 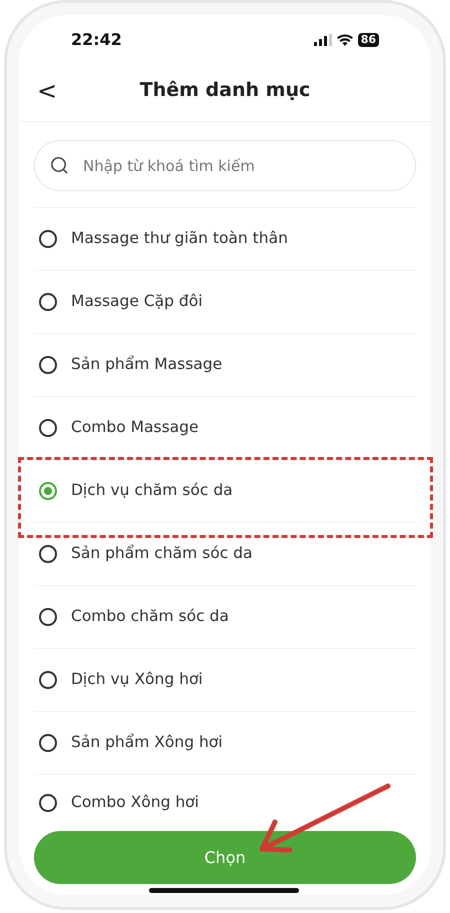 What do you see at coordinates (225, 427) in the screenshot?
I see `category-option: Combo Massage` at bounding box center [225, 427].